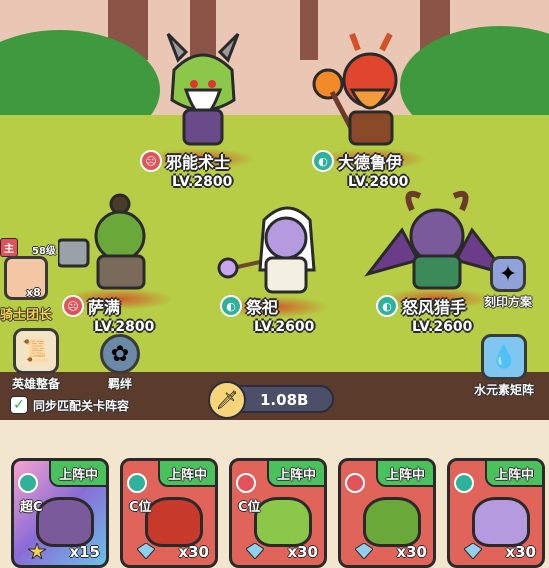  I want to click on bond-label: 羁绊, so click(119, 384).